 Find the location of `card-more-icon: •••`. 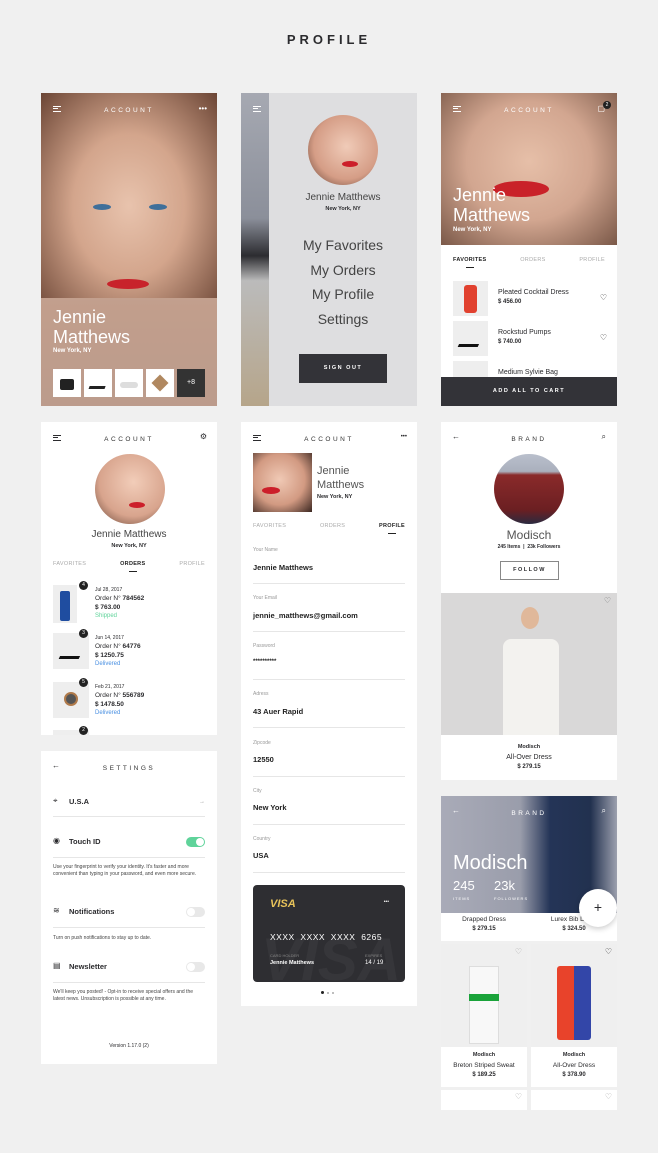

card-more-icon: ••• is located at coordinates (386, 902).